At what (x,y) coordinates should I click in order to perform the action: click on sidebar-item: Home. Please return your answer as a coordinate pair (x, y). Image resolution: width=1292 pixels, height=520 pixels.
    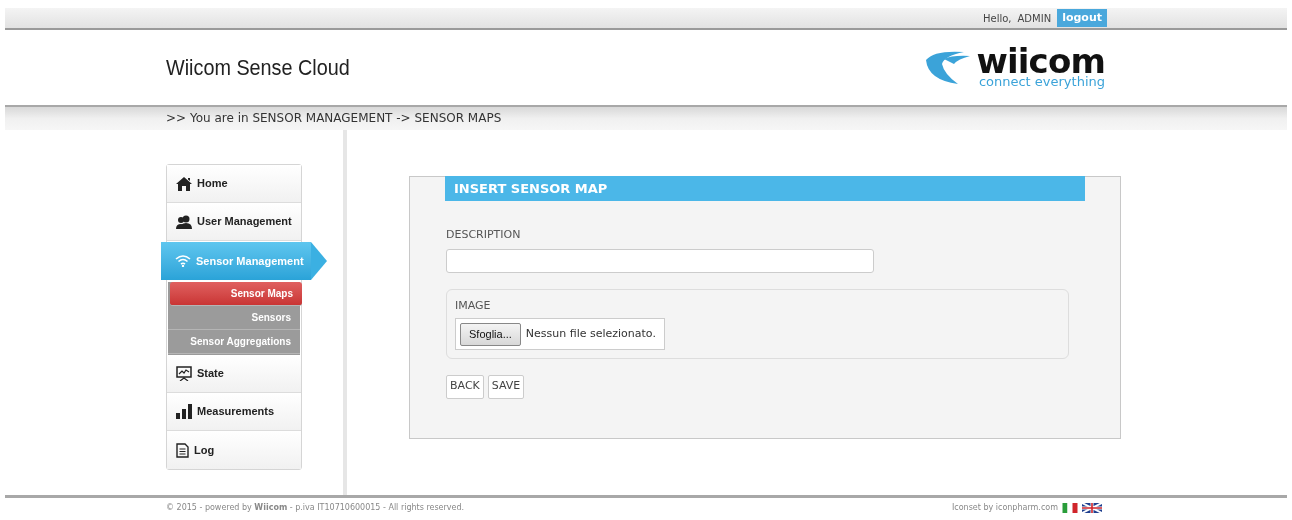
    Looking at the image, I should click on (234, 184).